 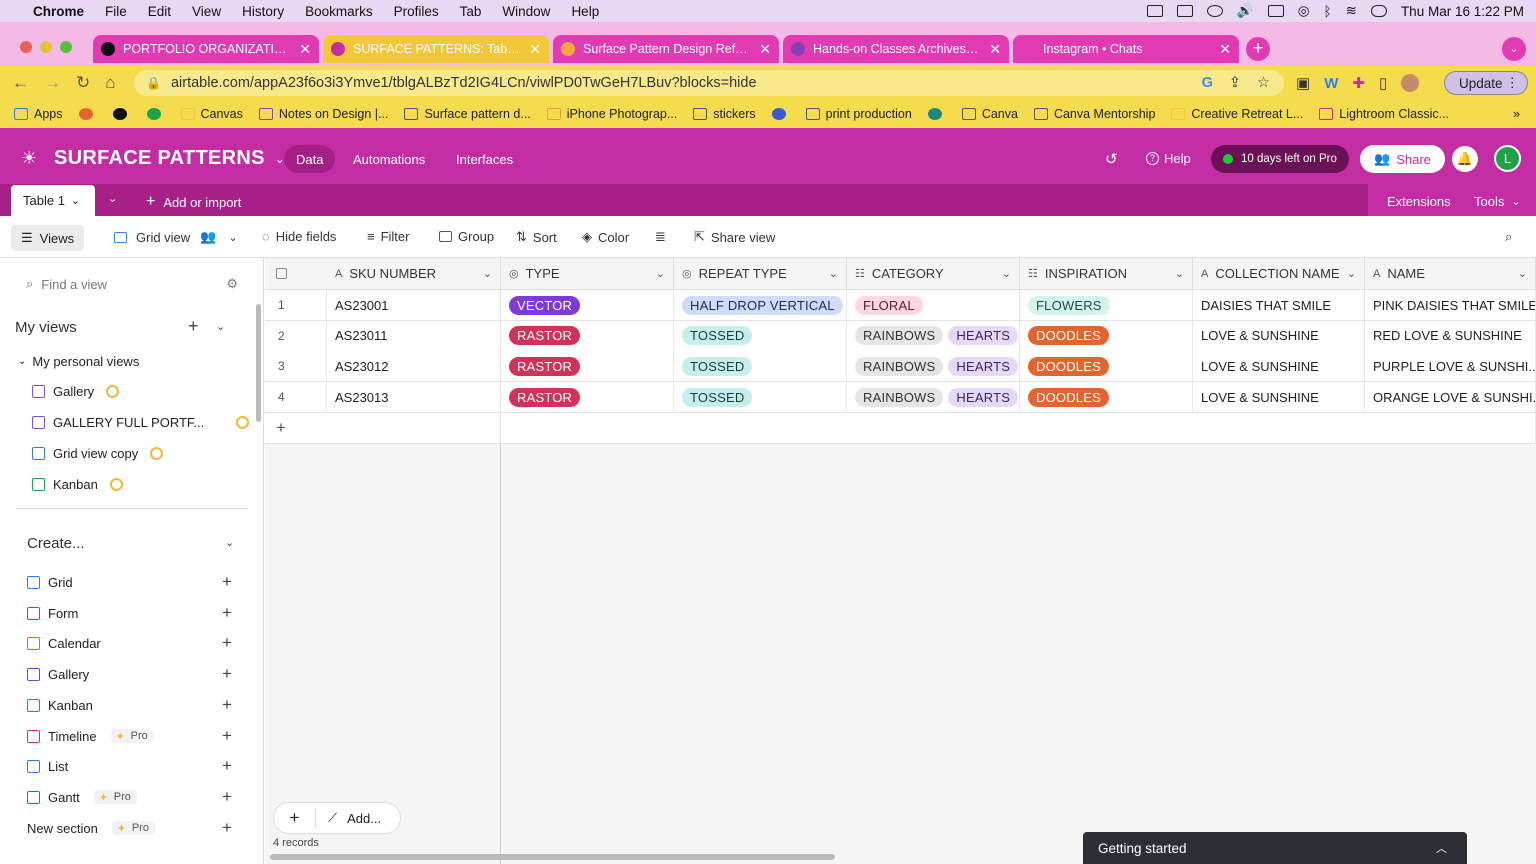 What do you see at coordinates (310, 159) in the screenshot?
I see `nav-data: Data` at bounding box center [310, 159].